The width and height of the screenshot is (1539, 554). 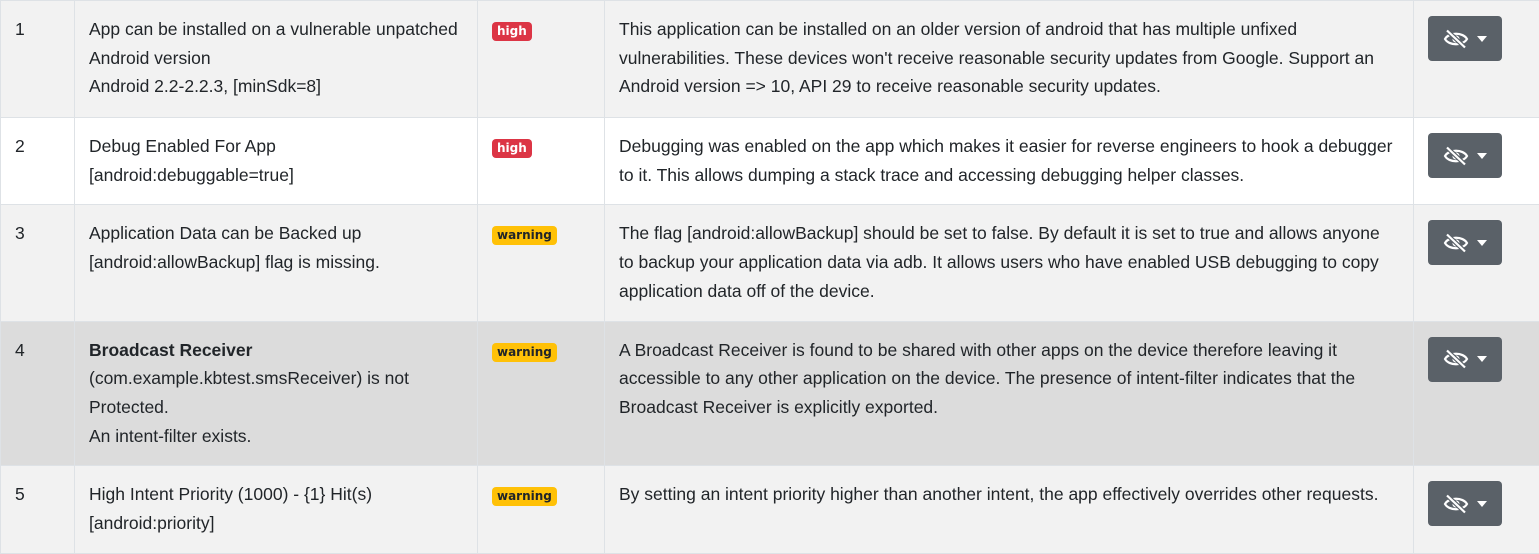 What do you see at coordinates (276, 494) in the screenshot?
I see `issue-text: High Intent Priority (1000) - {1} Hit(s)` at bounding box center [276, 494].